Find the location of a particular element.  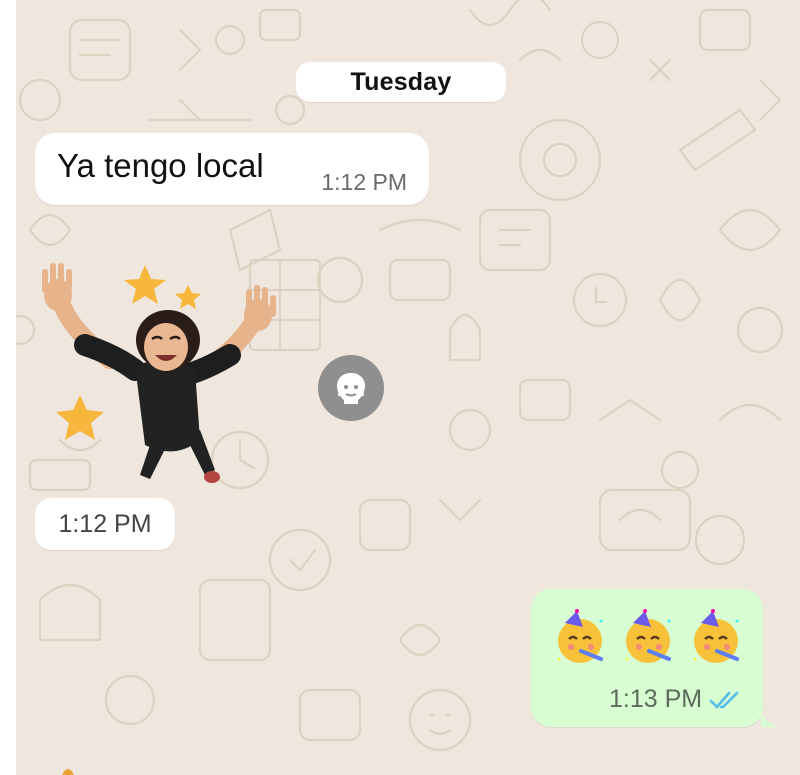

outgoing-message: 1:13 PM is located at coordinates (655, 658).